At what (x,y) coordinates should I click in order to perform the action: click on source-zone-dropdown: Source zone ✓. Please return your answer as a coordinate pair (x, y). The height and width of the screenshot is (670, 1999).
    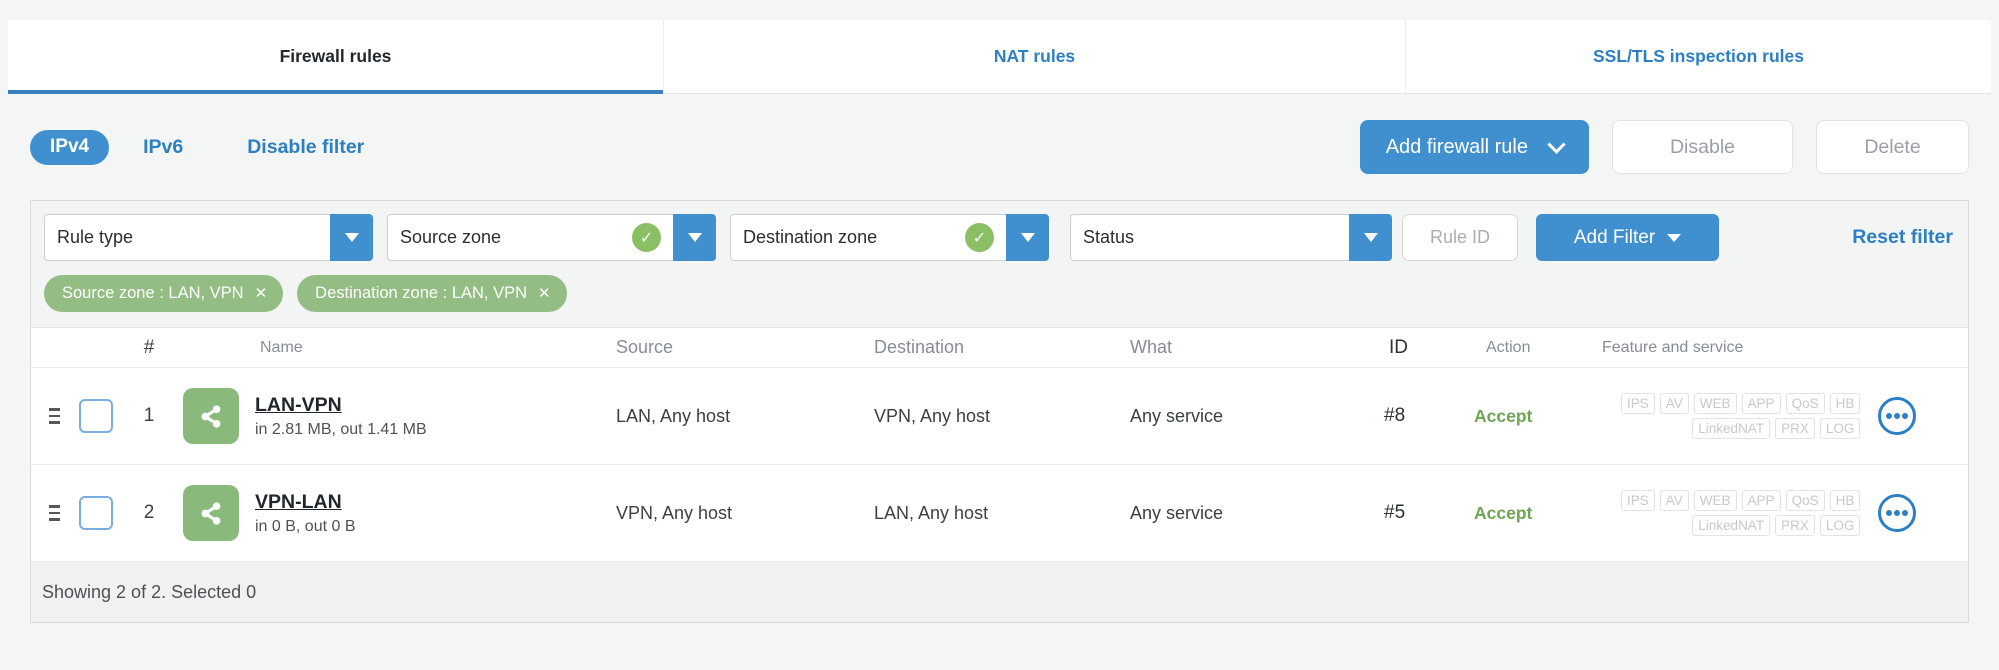
    Looking at the image, I should click on (551, 237).